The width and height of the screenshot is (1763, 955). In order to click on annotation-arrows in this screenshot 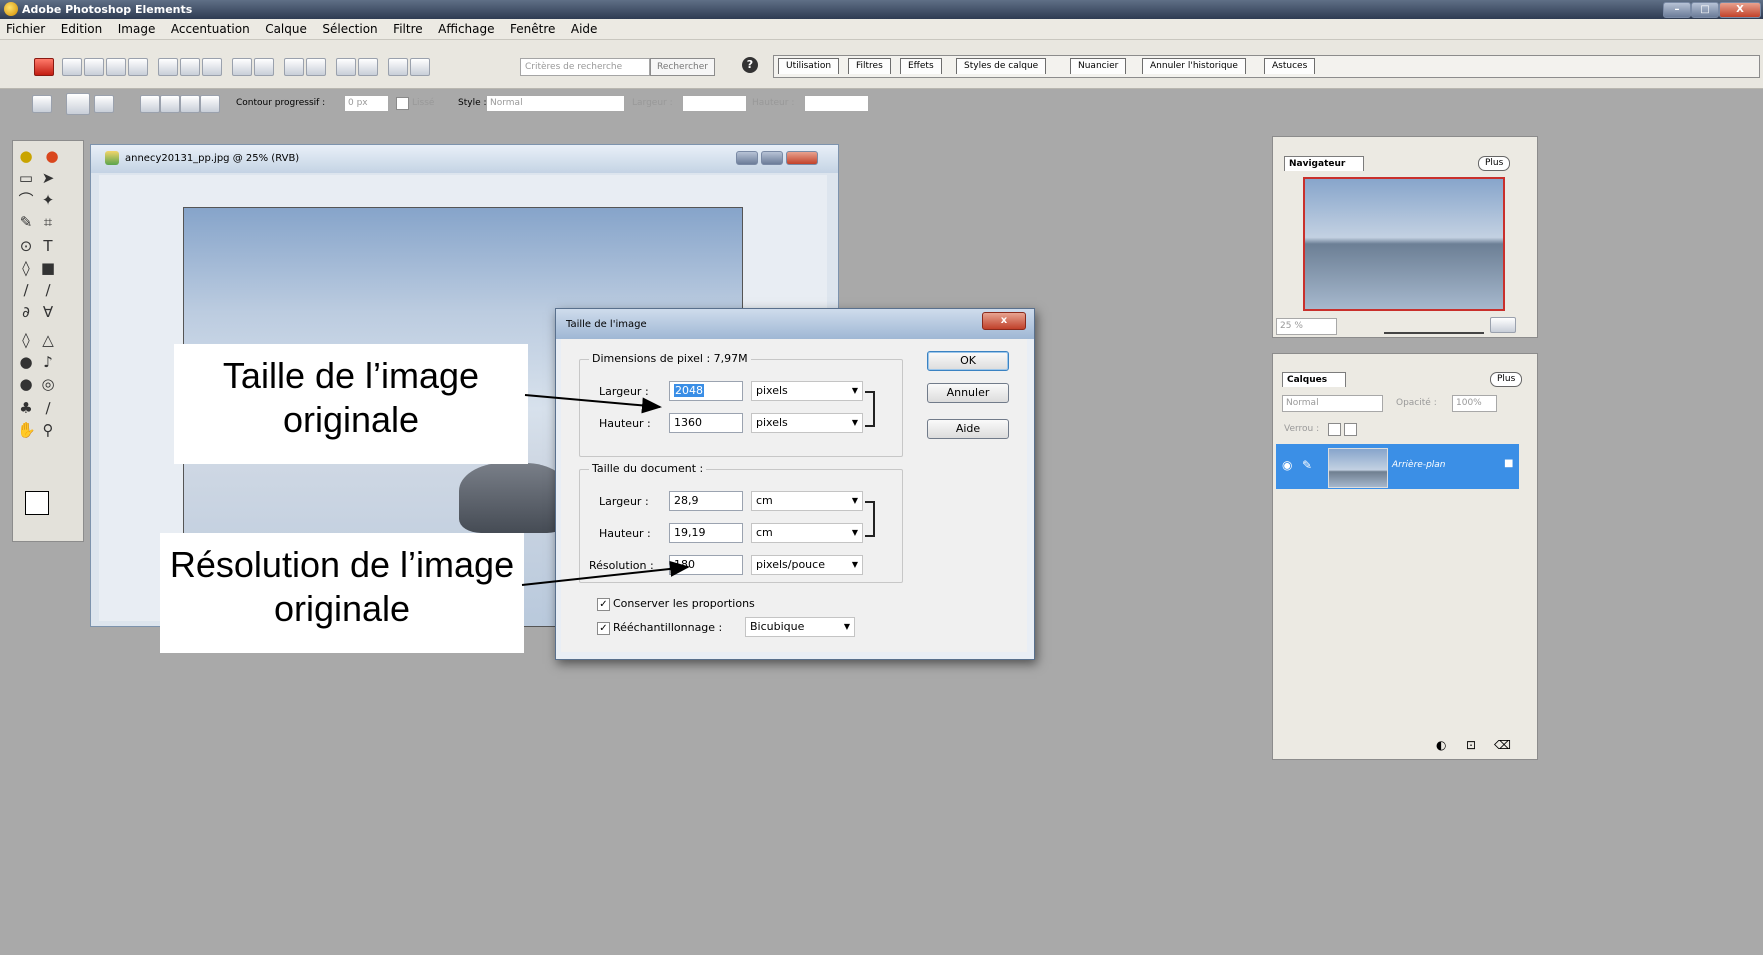, I will do `click(605, 490)`.